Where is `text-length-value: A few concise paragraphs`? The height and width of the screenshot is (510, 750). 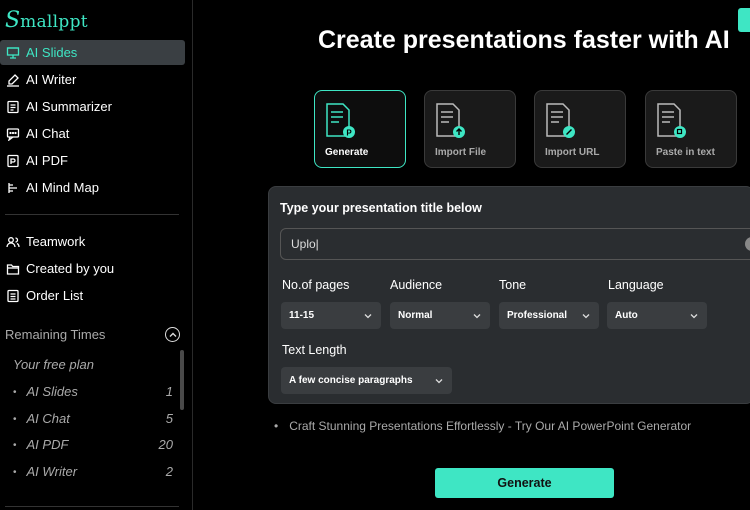
text-length-value: A few concise paragraphs is located at coordinates (351, 380).